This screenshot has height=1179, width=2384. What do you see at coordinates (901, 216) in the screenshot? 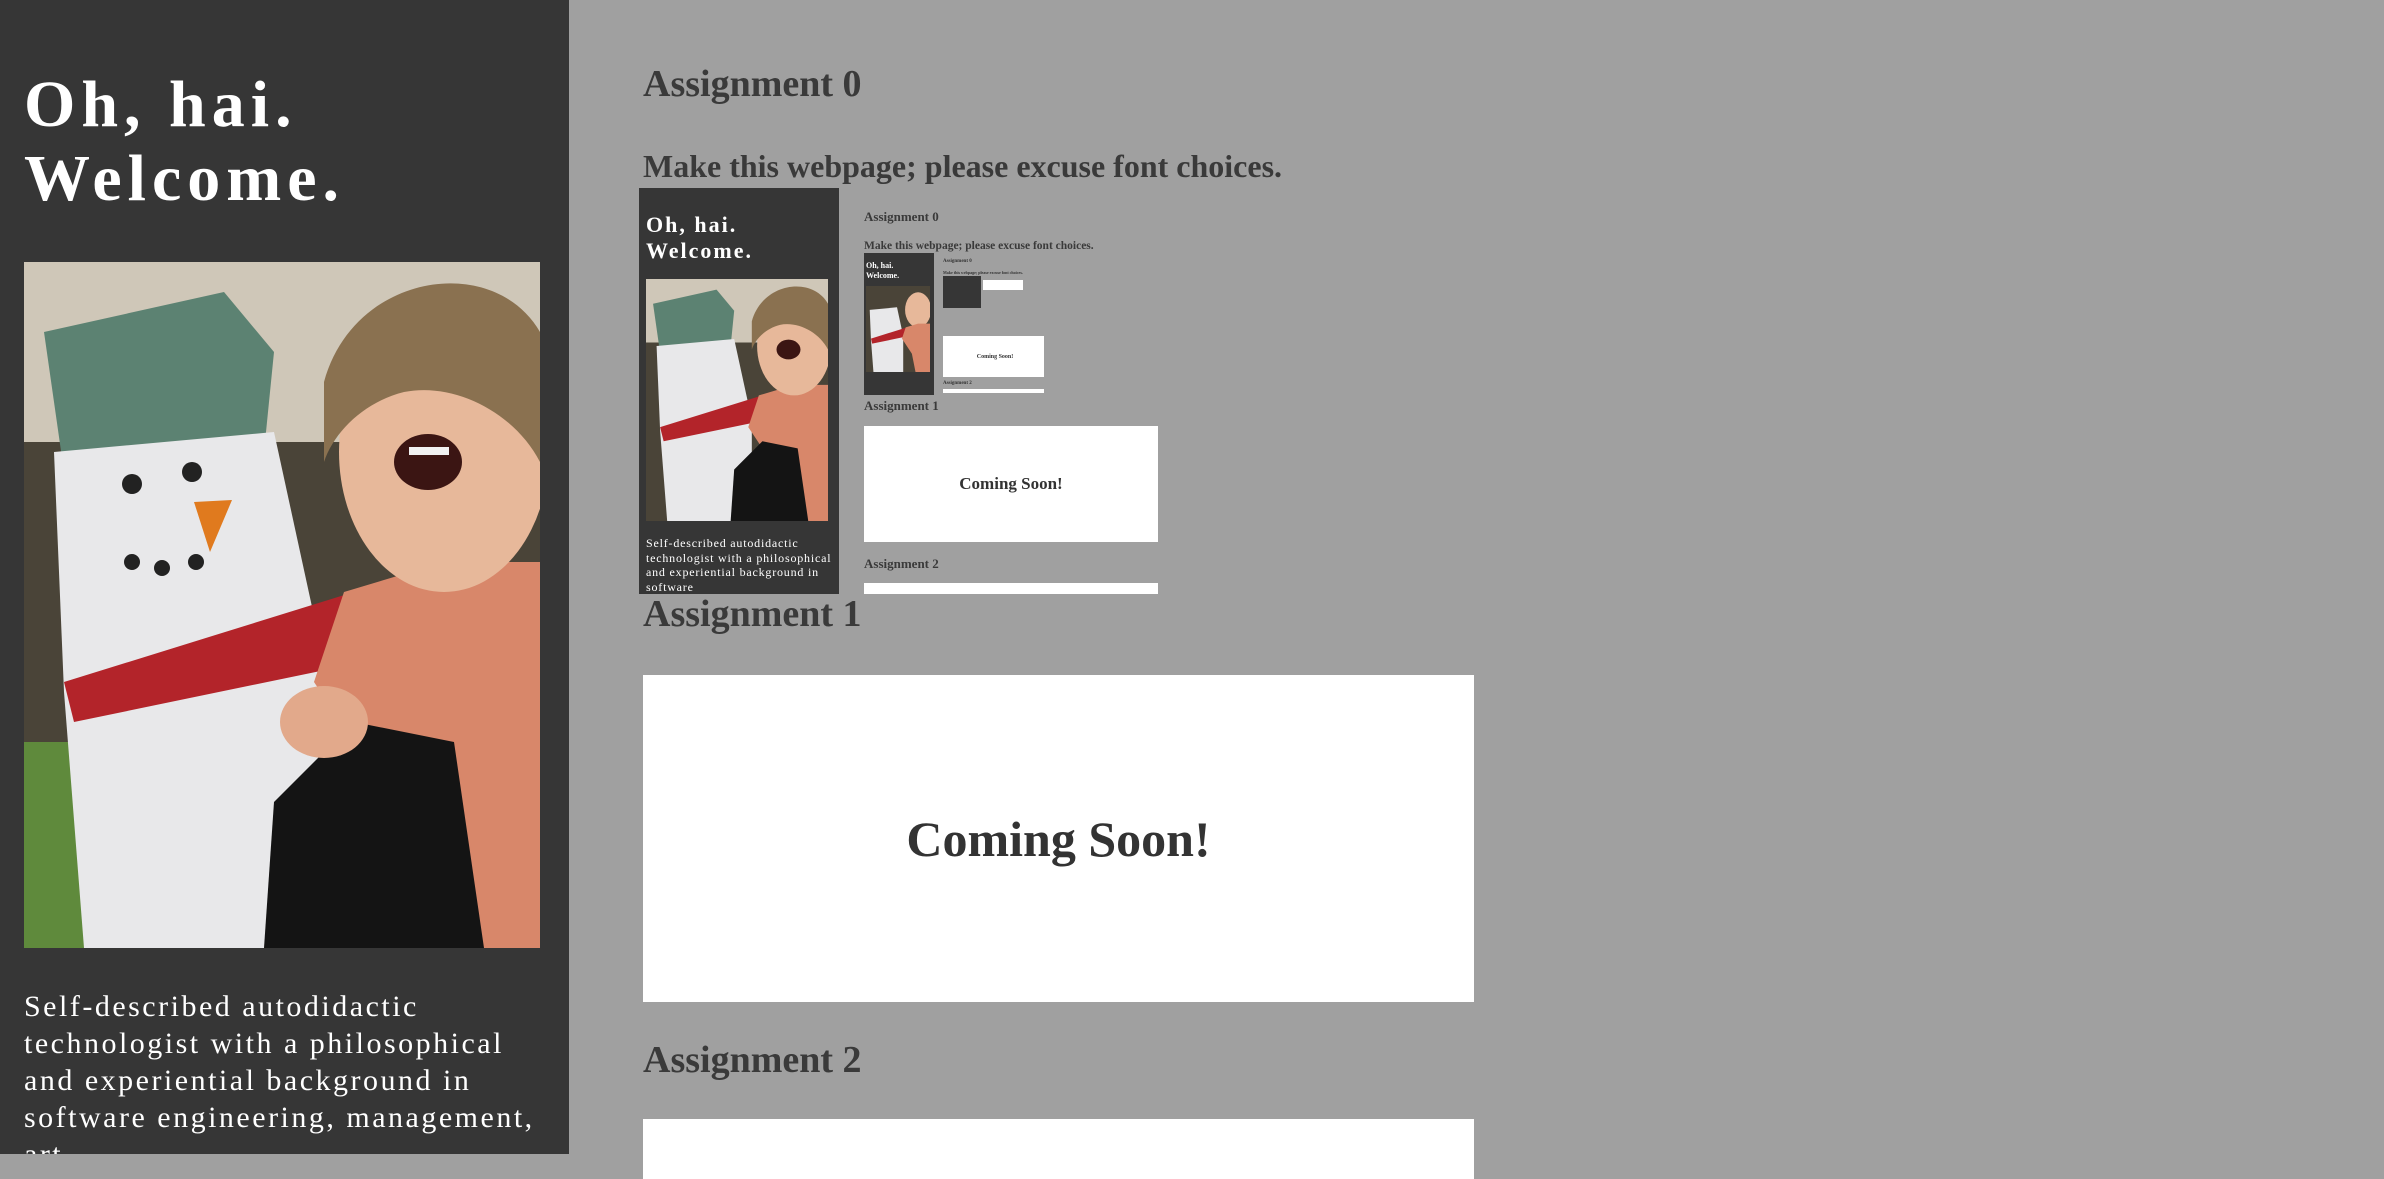
I see `embed-assignment-0-heading: Assignment 0` at bounding box center [901, 216].